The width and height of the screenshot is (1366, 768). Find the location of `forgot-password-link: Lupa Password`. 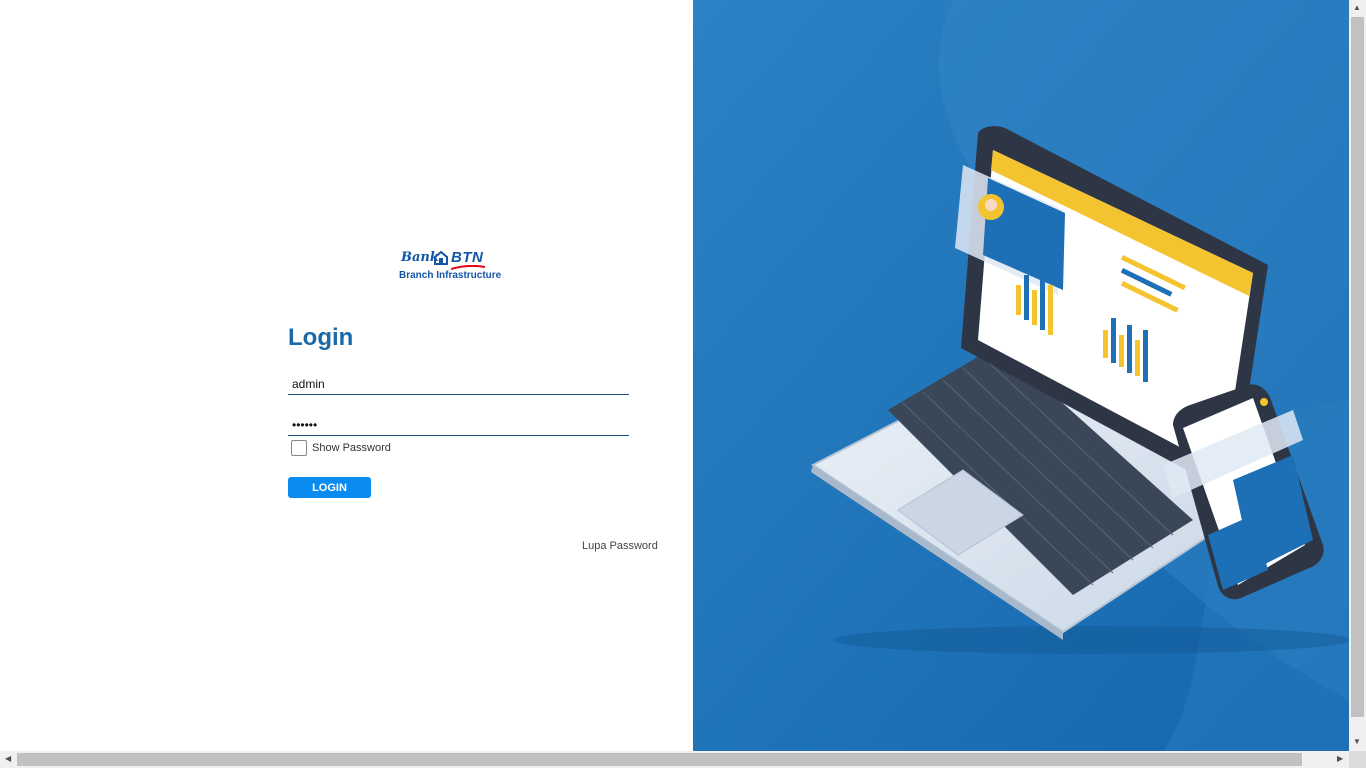

forgot-password-link: Lupa Password is located at coordinates (620, 546).